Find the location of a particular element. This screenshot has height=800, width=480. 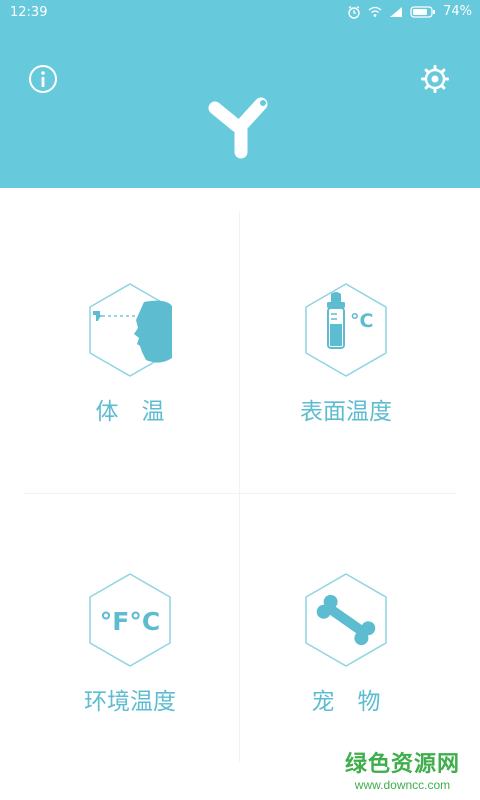

menu-ambient-temperature: °F°C 环境温度 is located at coordinates (130, 680).